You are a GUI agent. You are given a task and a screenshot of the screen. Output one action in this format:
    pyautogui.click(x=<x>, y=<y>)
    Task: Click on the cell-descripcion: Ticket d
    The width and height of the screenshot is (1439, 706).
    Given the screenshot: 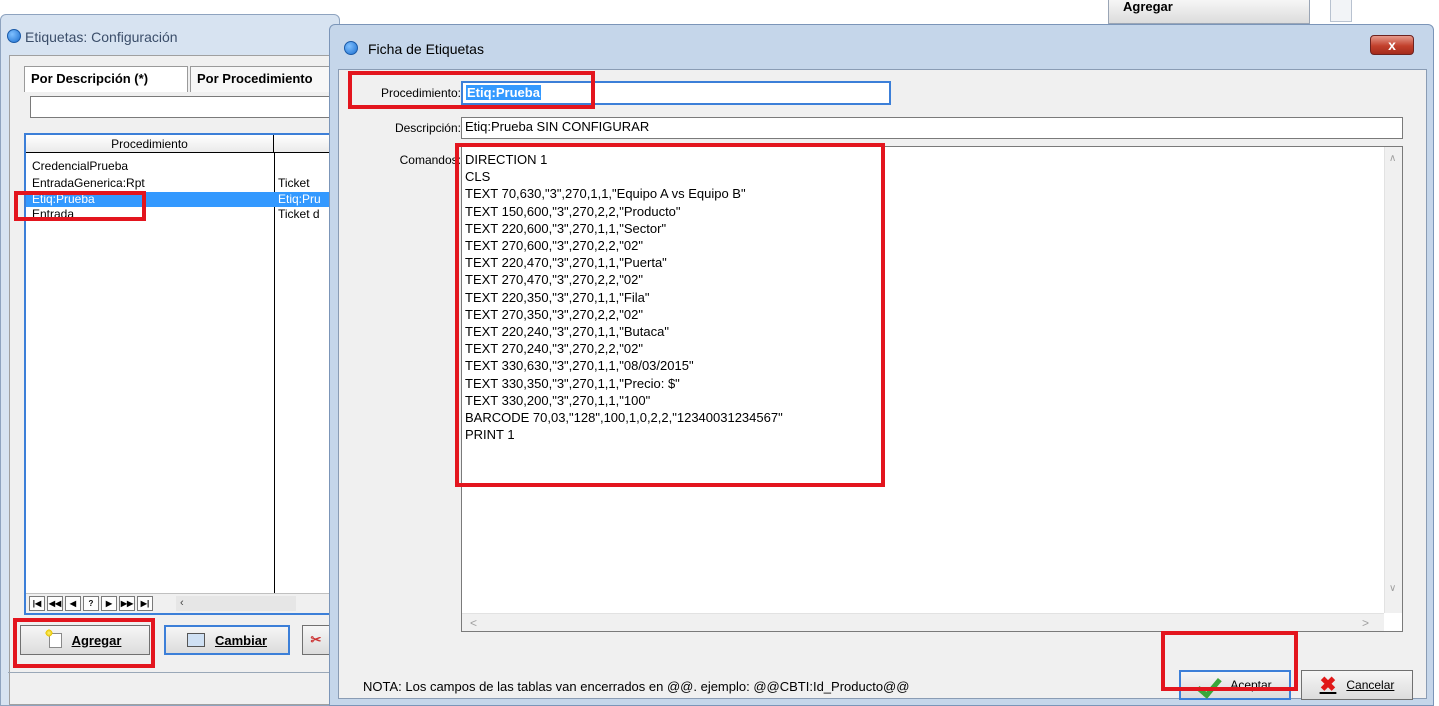 What is the action you would take?
    pyautogui.click(x=299, y=214)
    